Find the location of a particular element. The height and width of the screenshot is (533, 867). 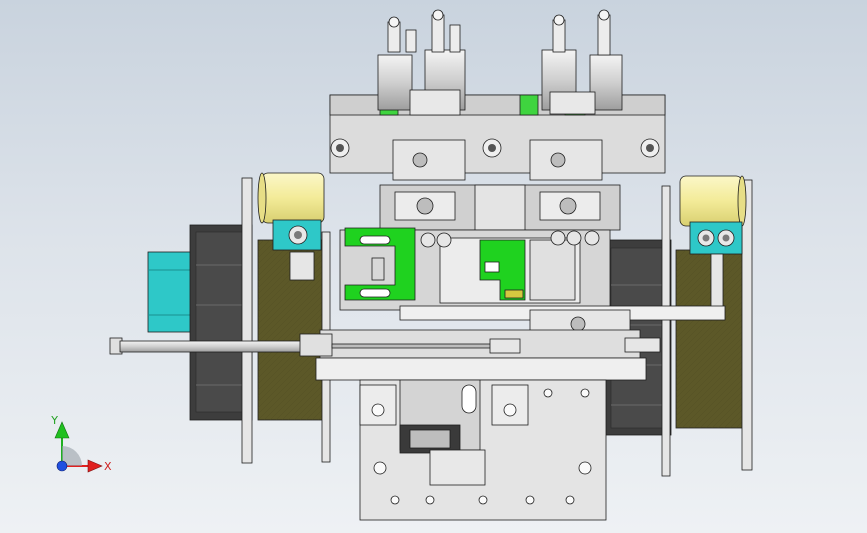

right-yellow-roller is located at coordinates (711, 201).